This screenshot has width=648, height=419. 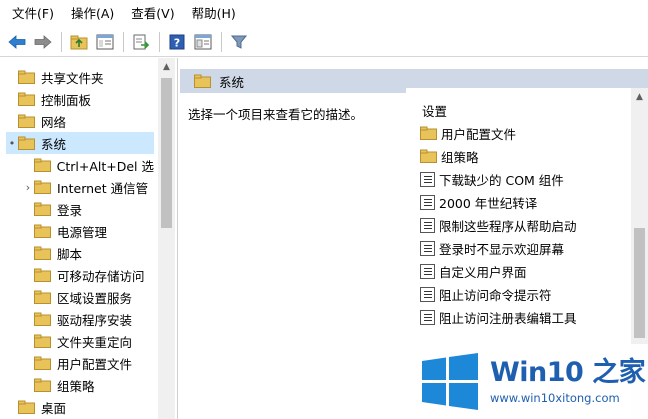 What do you see at coordinates (141, 42) in the screenshot?
I see `export-list-icon` at bounding box center [141, 42].